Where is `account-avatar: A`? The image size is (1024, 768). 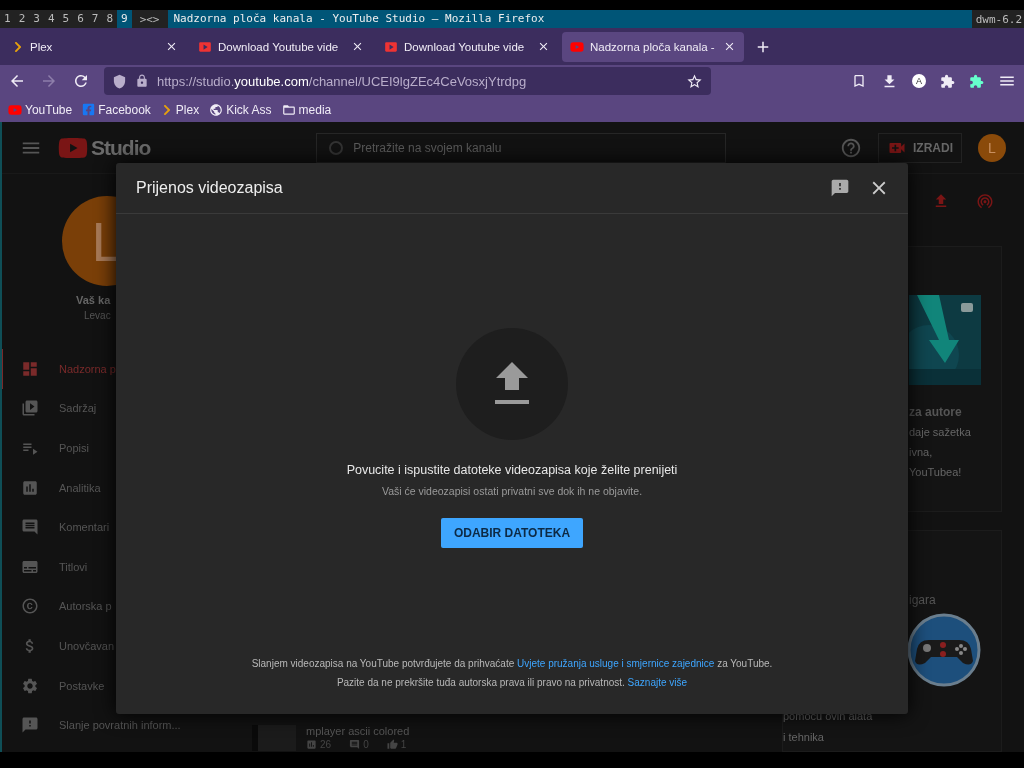 account-avatar: A is located at coordinates (919, 81).